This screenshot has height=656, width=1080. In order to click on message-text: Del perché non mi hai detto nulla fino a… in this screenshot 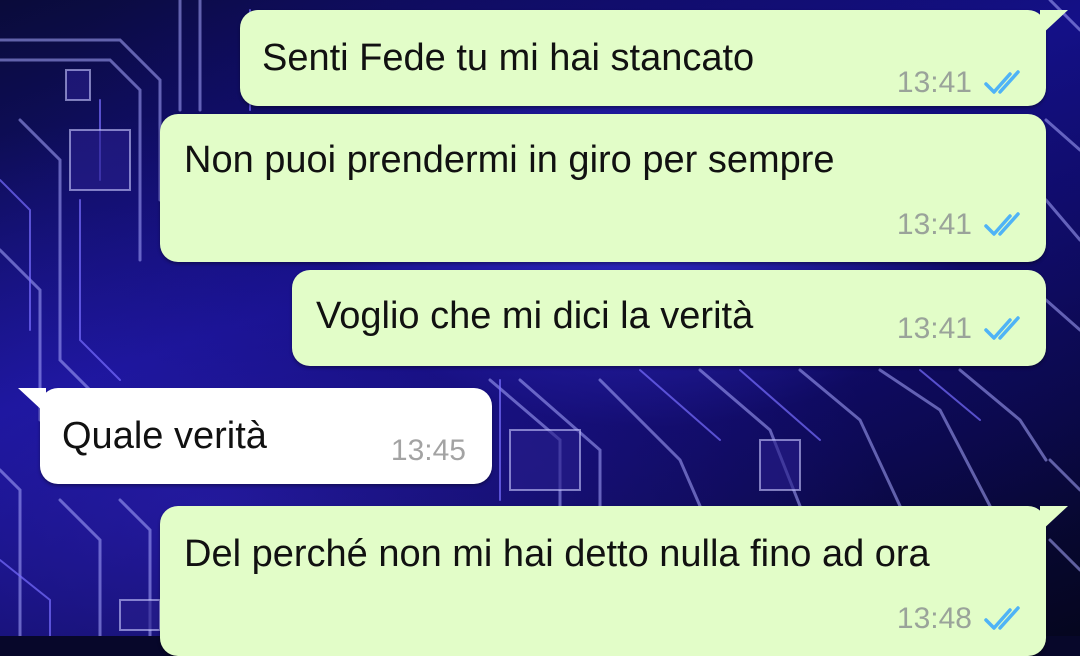, I will do `click(557, 554)`.